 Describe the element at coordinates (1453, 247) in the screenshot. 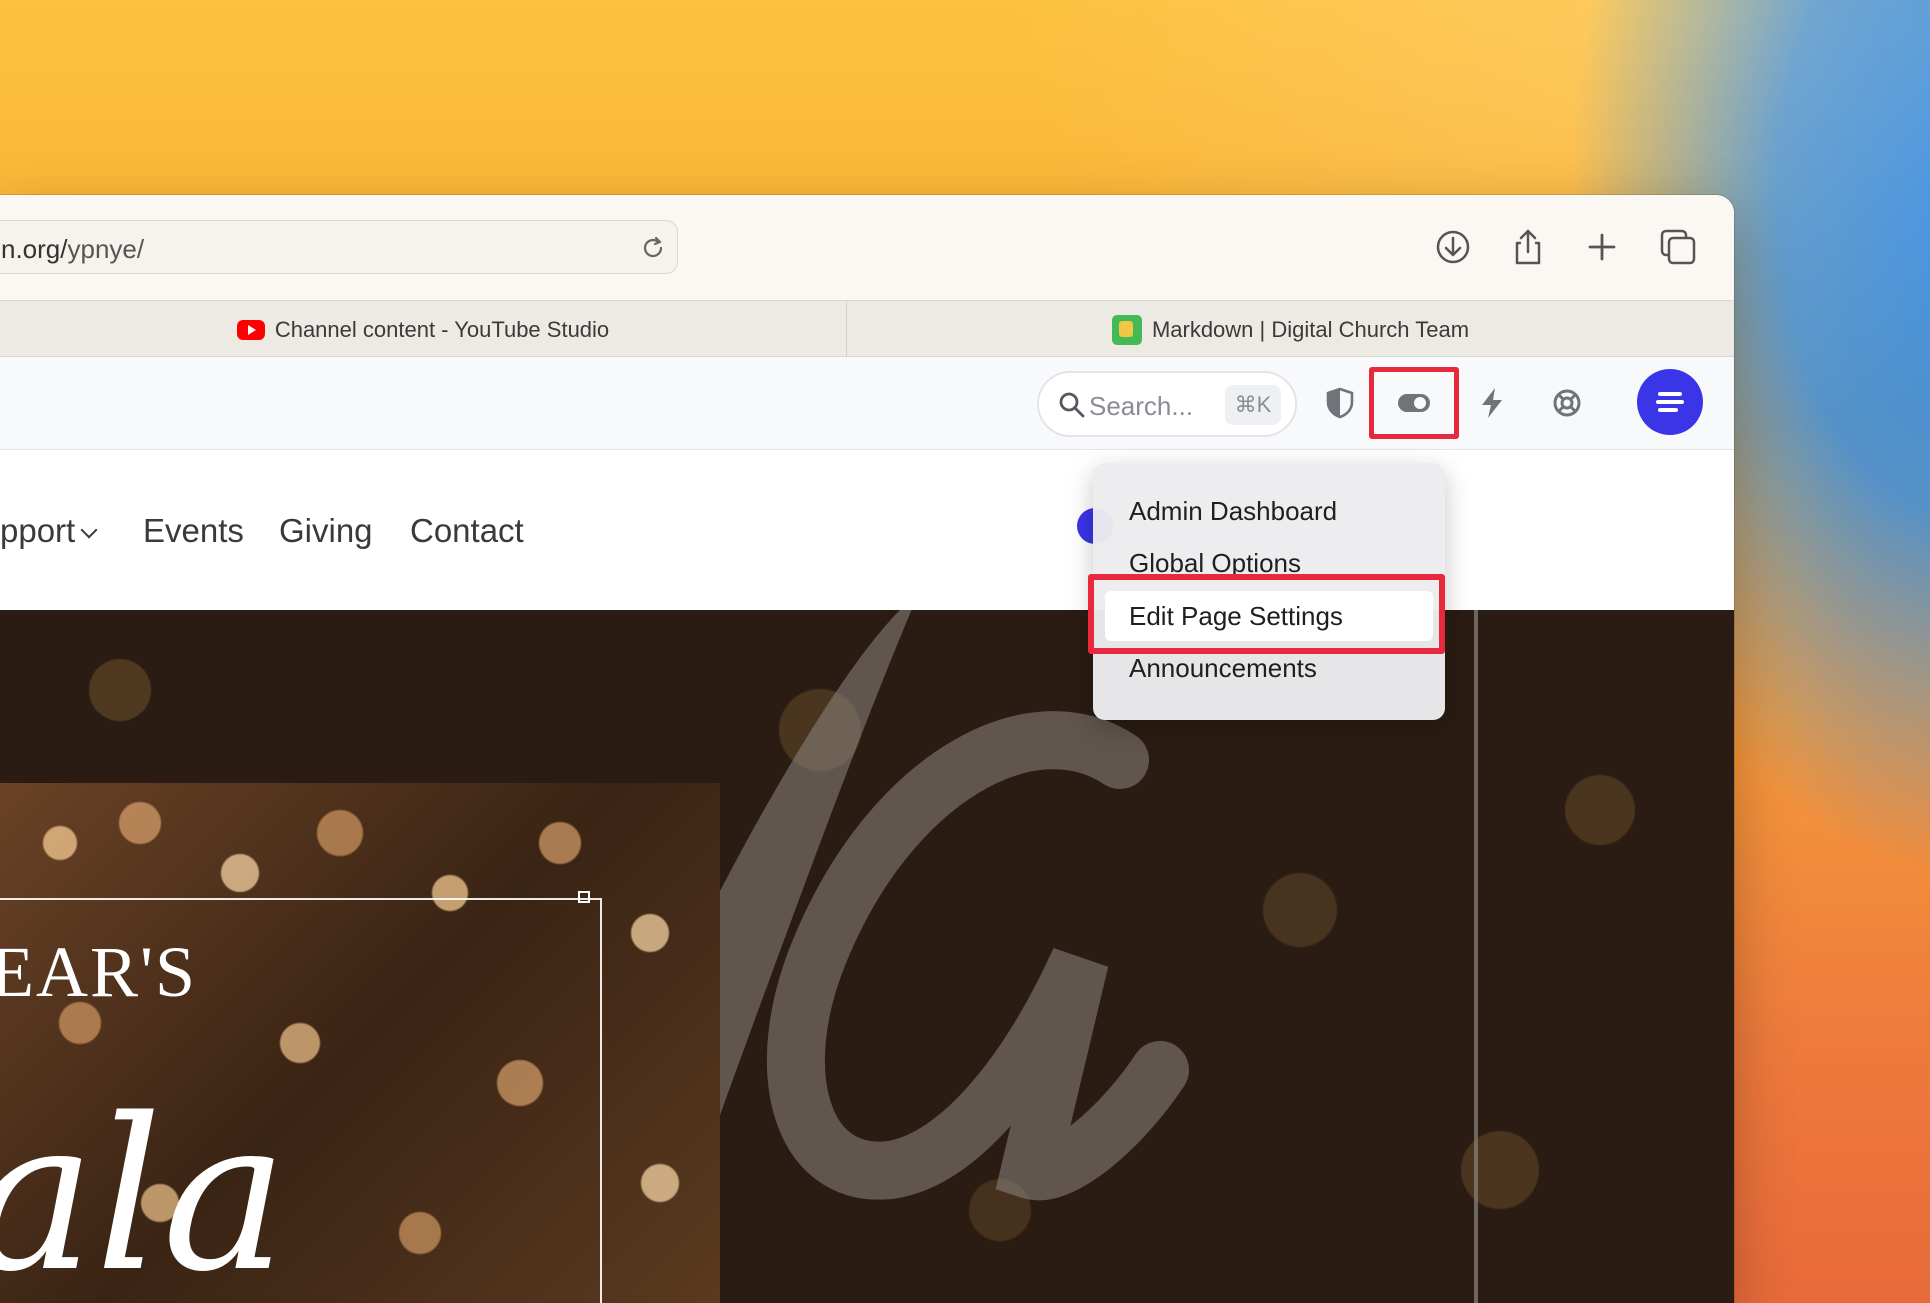

I see `download-icon` at that location.